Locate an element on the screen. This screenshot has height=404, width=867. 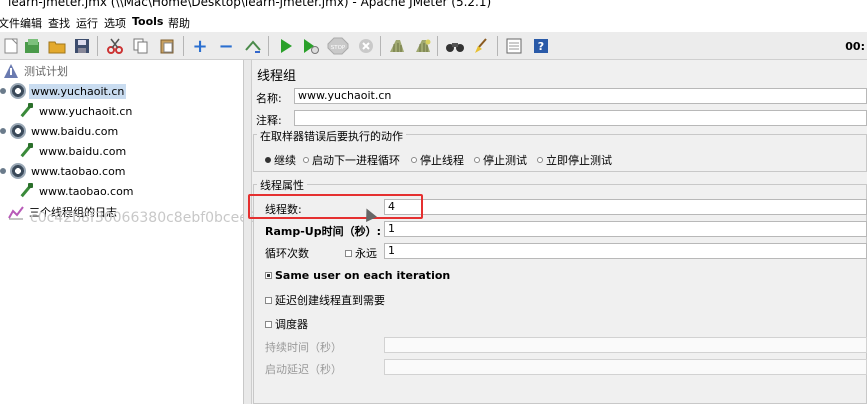
radio-stop-test: 停止测试 is located at coordinates (500, 160).